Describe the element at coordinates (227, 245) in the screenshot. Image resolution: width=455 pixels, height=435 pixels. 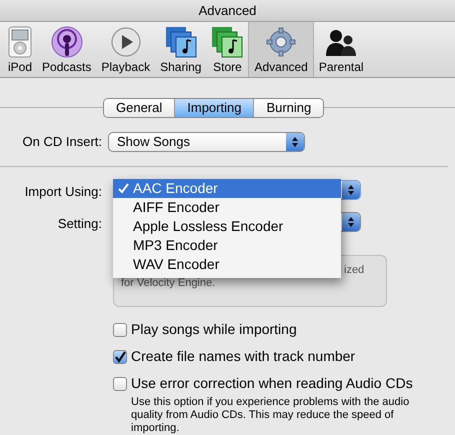
I see `menu-item: MP3 Encoder` at that location.